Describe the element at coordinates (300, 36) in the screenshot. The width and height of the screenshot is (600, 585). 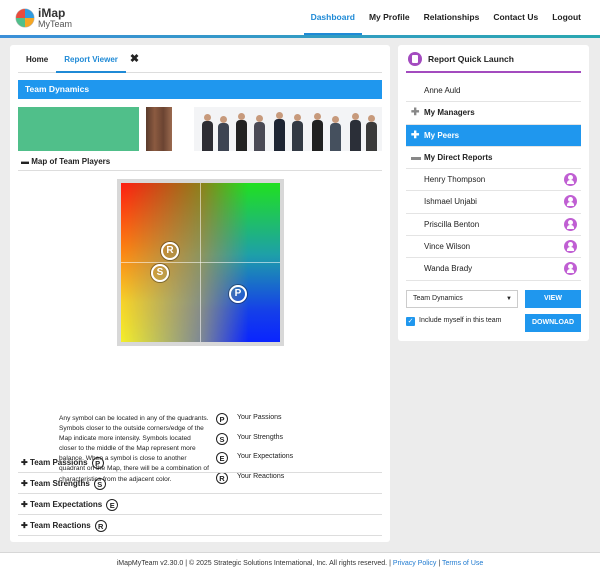
I see `header-accent-line` at that location.